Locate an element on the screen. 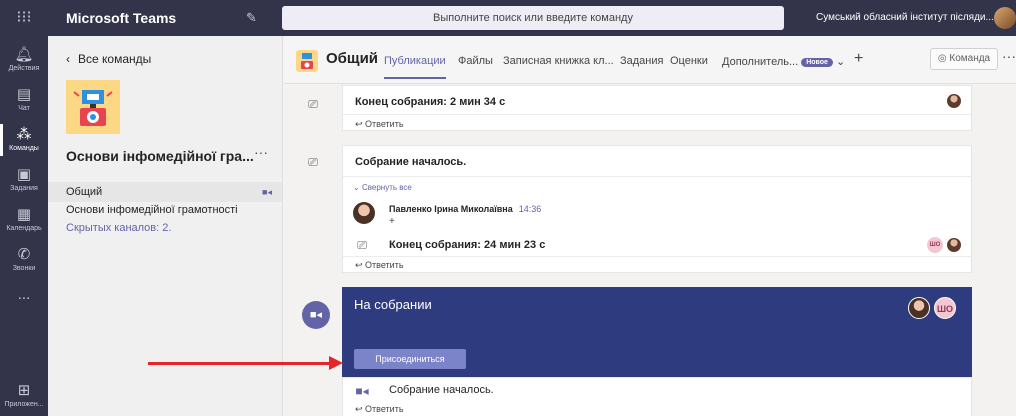 The width and height of the screenshot is (1016, 416). add-tab-icon: + is located at coordinates (858, 59).